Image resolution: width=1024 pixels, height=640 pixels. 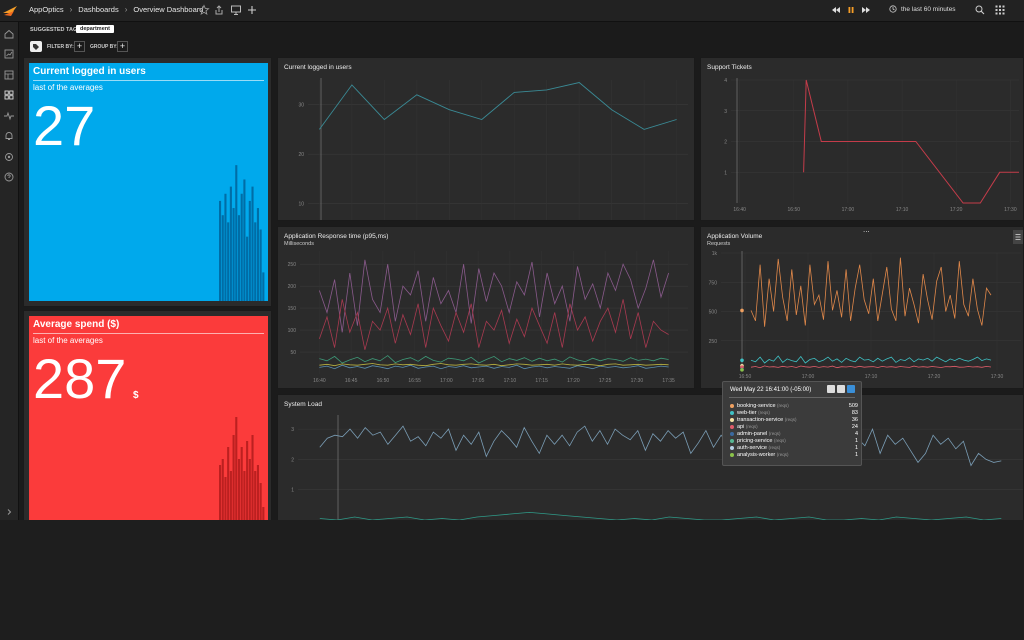 What do you see at coordinates (836, 10) in the screenshot?
I see `rewind-icon` at bounding box center [836, 10].